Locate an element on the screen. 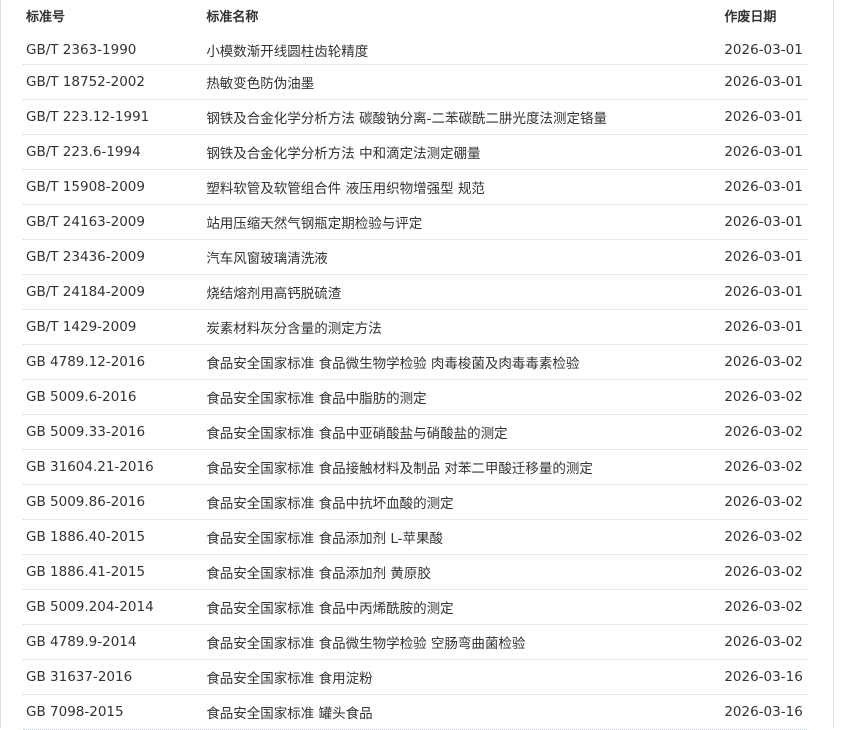  standard-name-cell: 食品安全国家标准 食品微生物学检验 空肠弯曲菌检验 is located at coordinates (465, 642).